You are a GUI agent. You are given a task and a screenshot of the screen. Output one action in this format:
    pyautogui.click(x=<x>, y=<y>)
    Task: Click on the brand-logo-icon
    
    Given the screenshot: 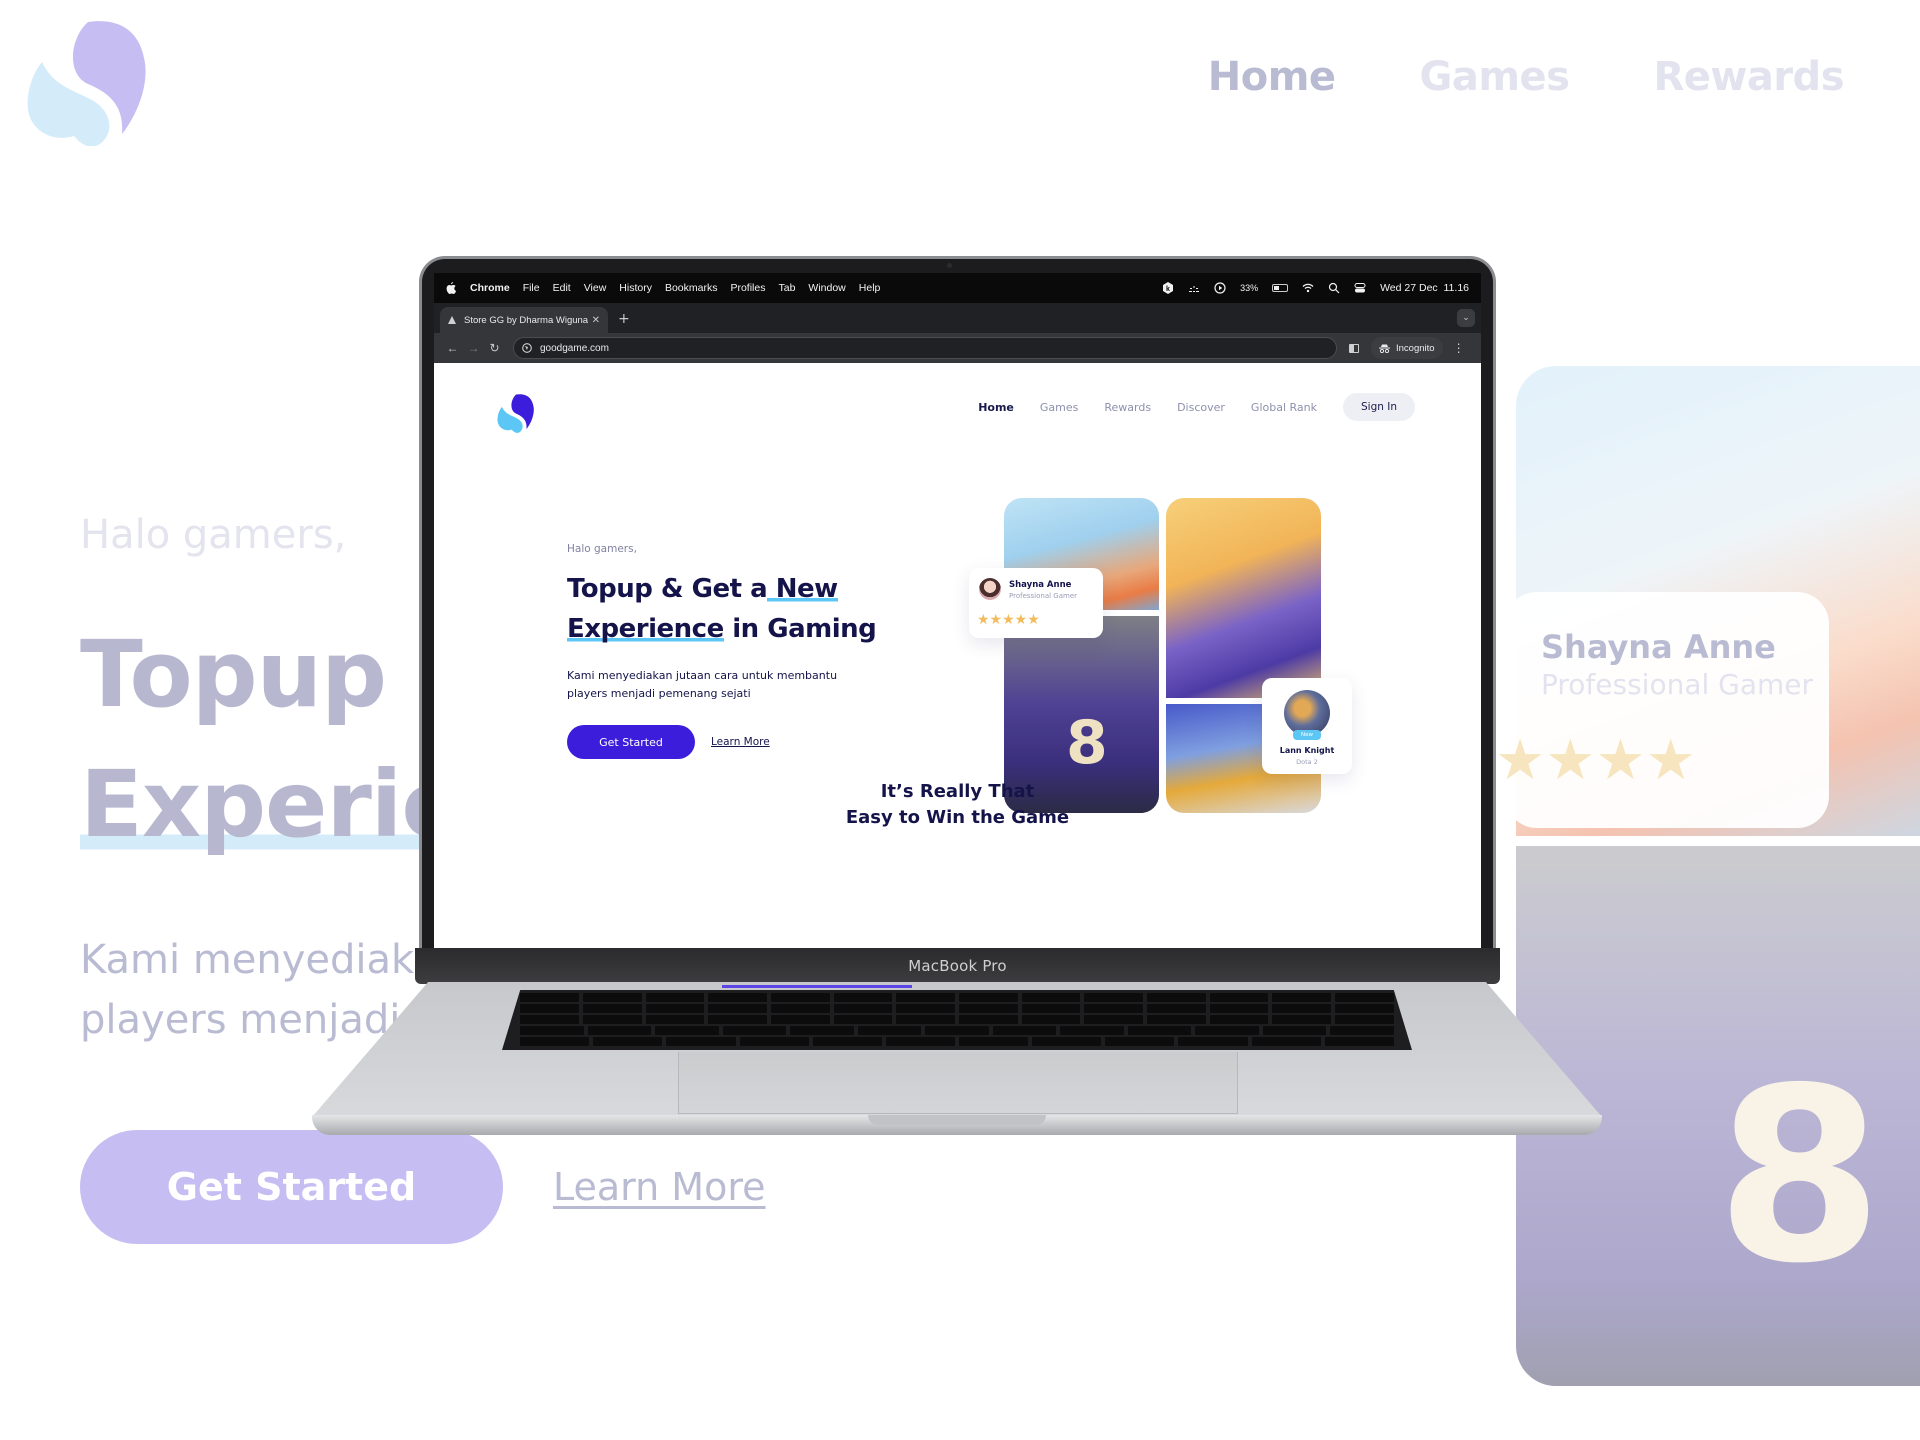 What is the action you would take?
    pyautogui.click(x=91, y=82)
    